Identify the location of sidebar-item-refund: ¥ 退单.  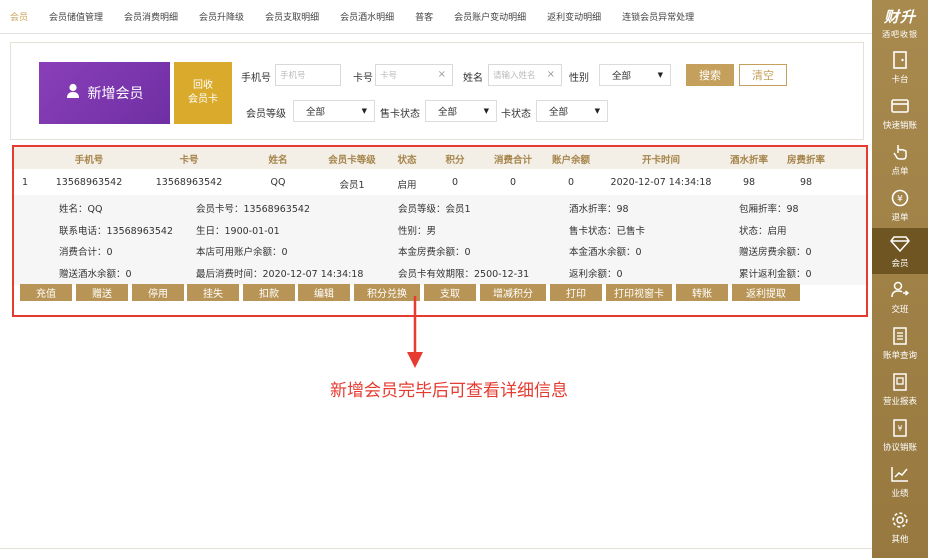
(900, 205).